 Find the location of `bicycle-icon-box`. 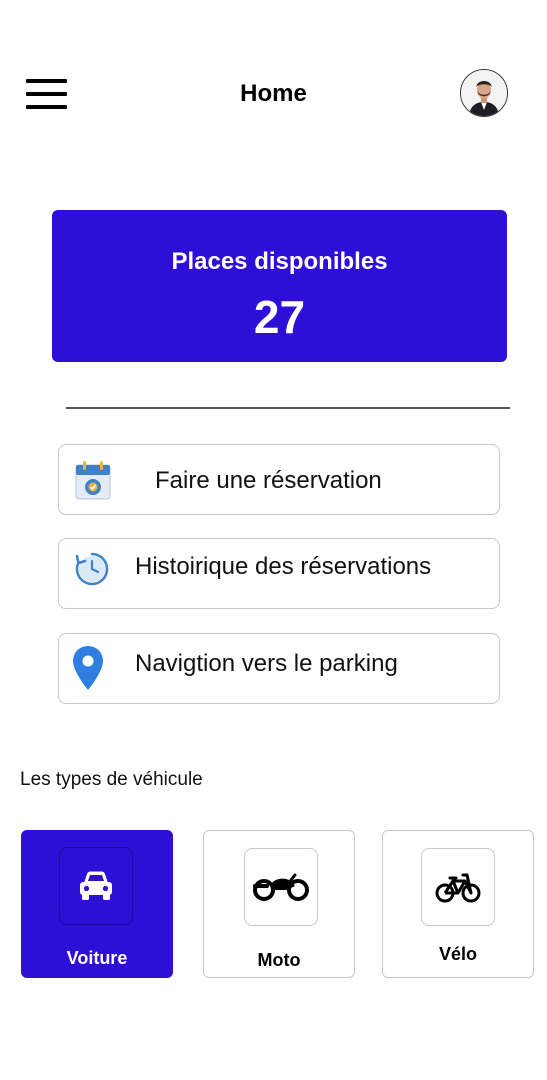

bicycle-icon-box is located at coordinates (458, 887).